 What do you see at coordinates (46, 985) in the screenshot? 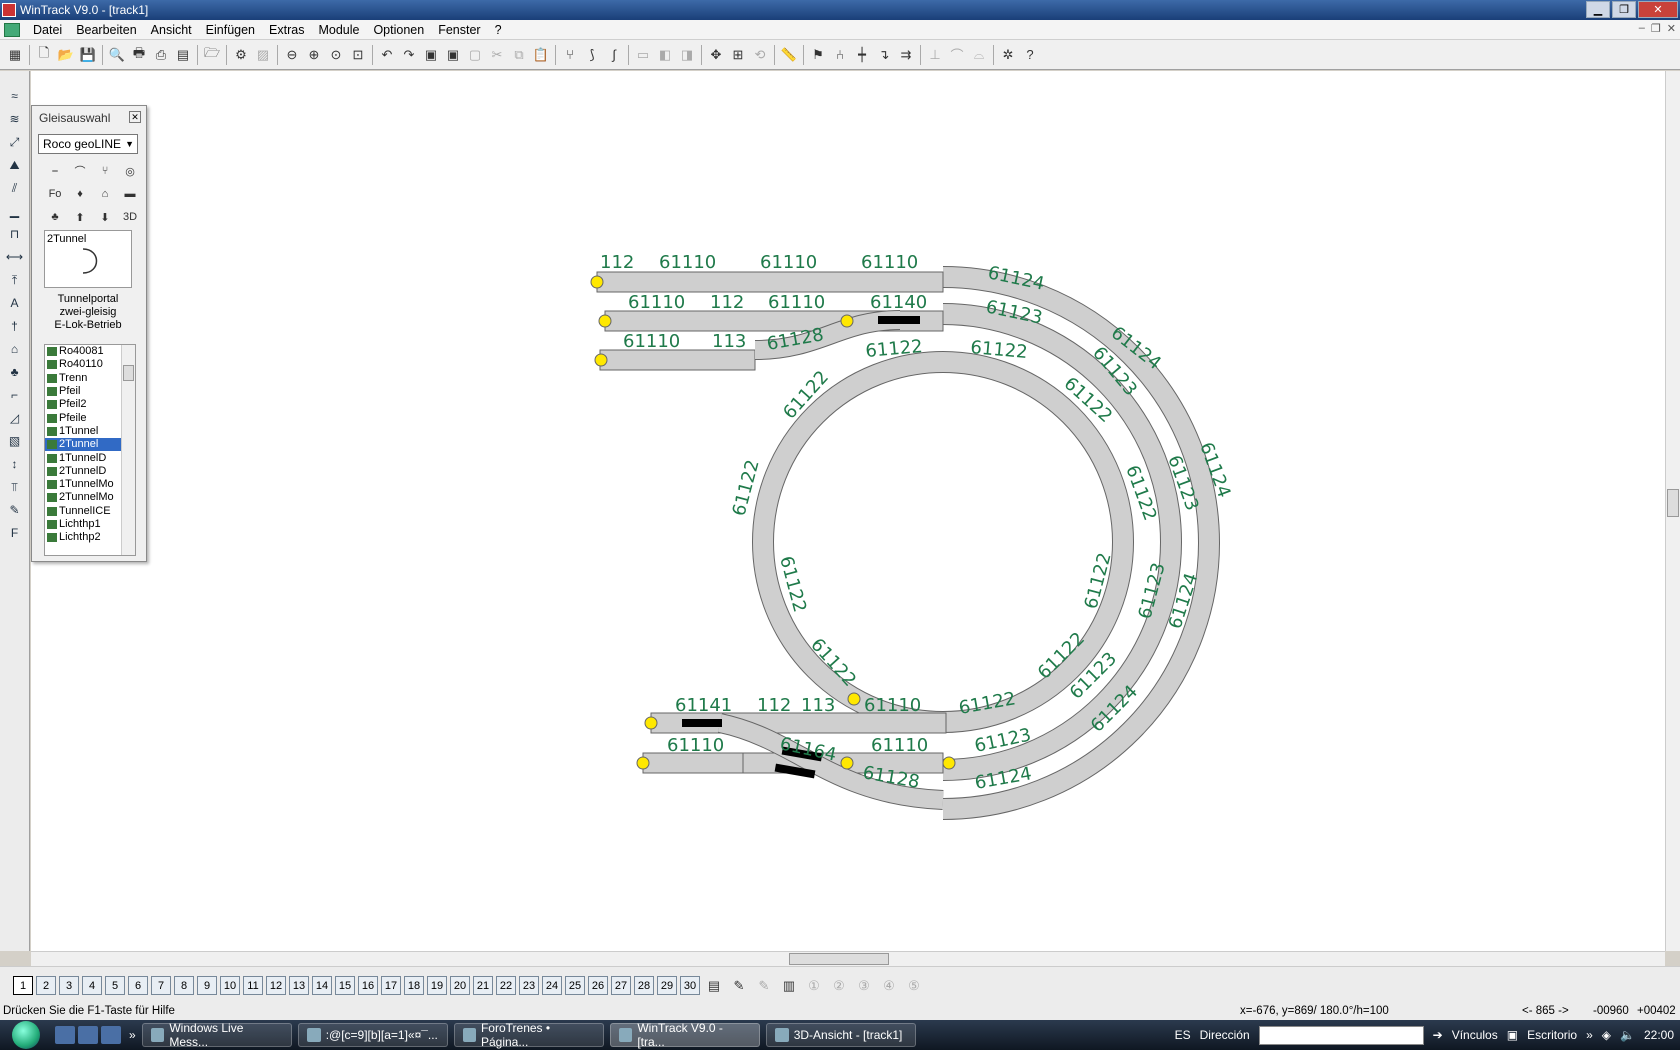
I see `layer-2: 2` at bounding box center [46, 985].